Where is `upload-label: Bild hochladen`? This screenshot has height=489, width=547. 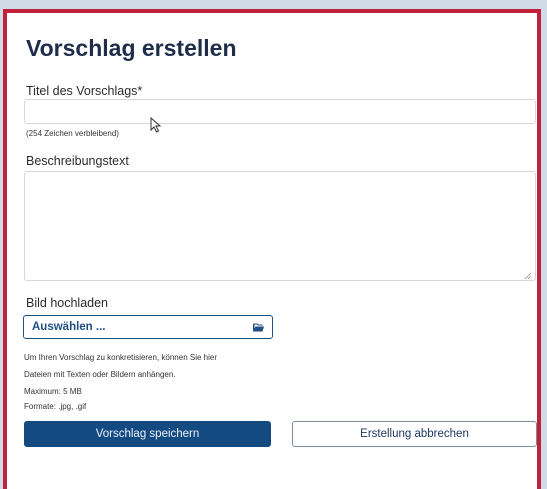 upload-label: Bild hochladen is located at coordinates (67, 303).